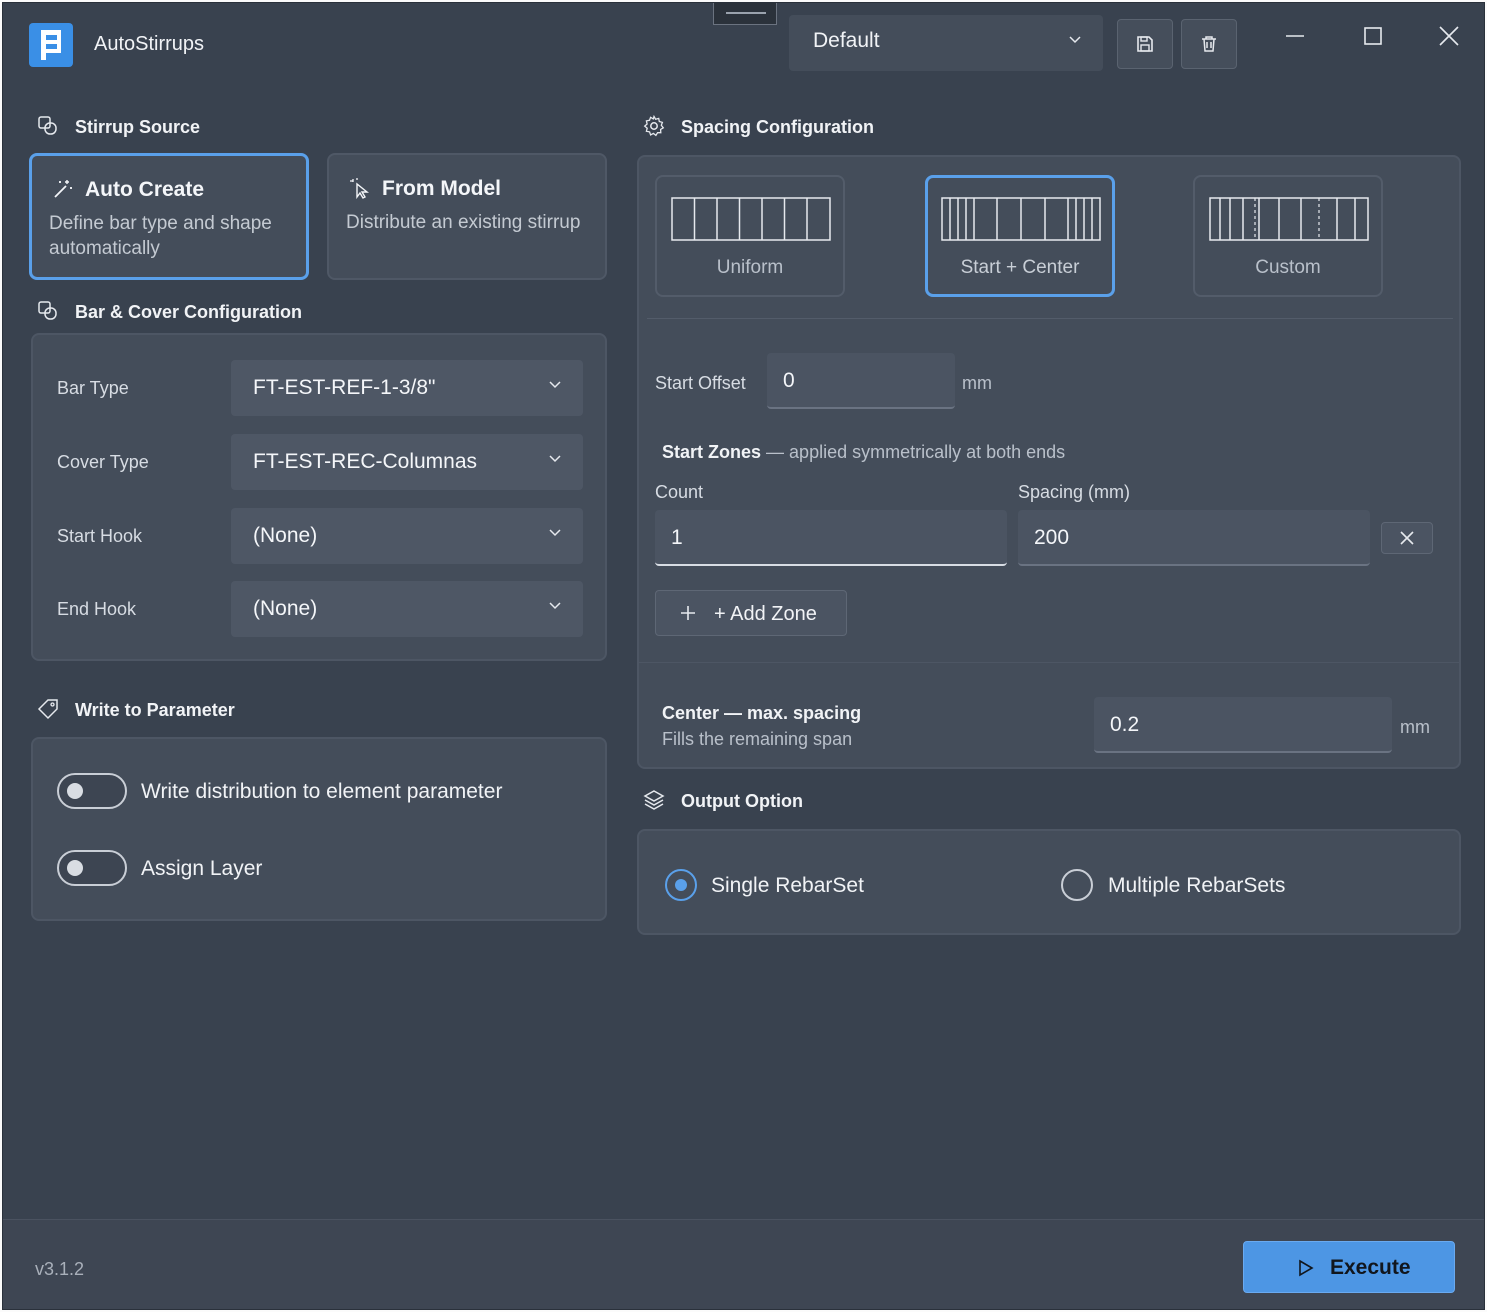 Image resolution: width=1487 pixels, height=1312 pixels. Describe the element at coordinates (155, 710) in the screenshot. I see `write-param-title: Write to Parameter` at that location.